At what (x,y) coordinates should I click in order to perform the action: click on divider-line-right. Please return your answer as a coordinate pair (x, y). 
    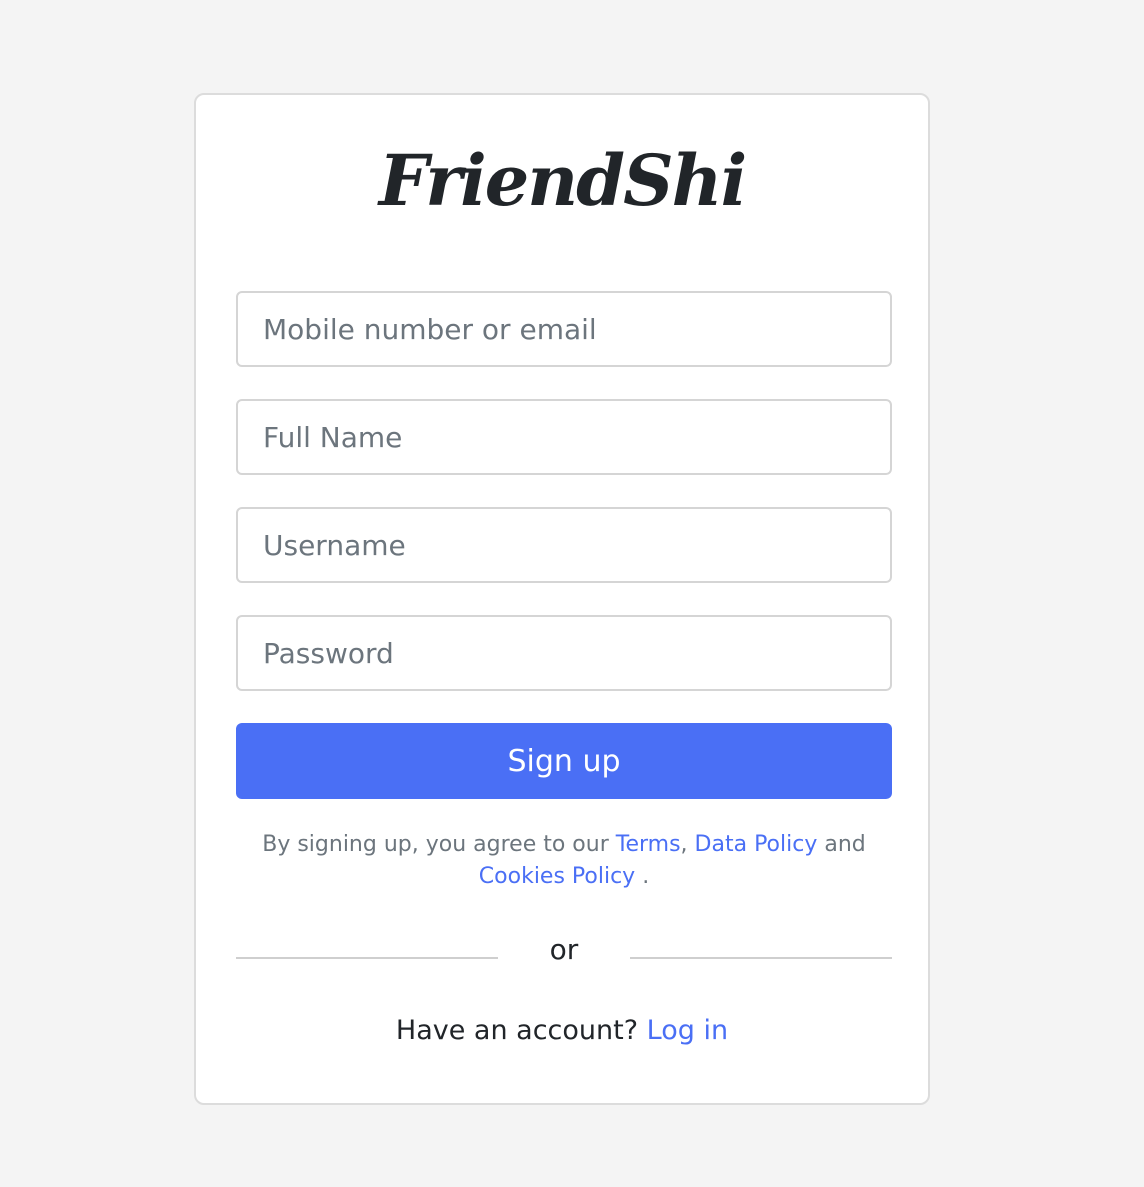
    Looking at the image, I should click on (761, 958).